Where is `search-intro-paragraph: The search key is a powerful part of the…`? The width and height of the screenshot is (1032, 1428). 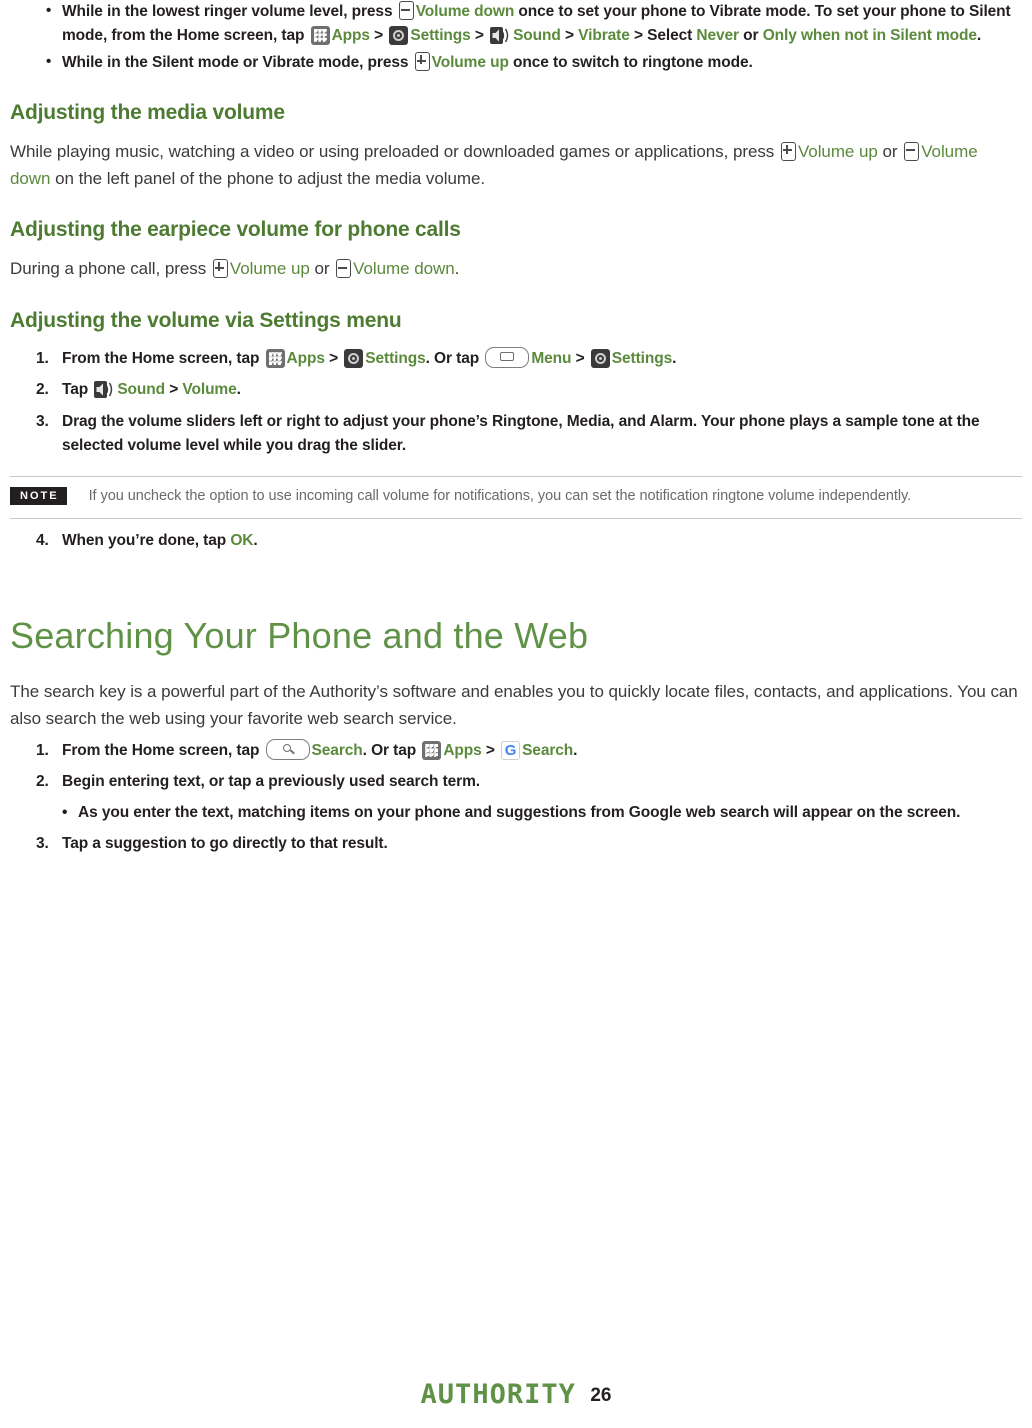 search-intro-paragraph: The search key is a powerful part of the… is located at coordinates (514, 705).